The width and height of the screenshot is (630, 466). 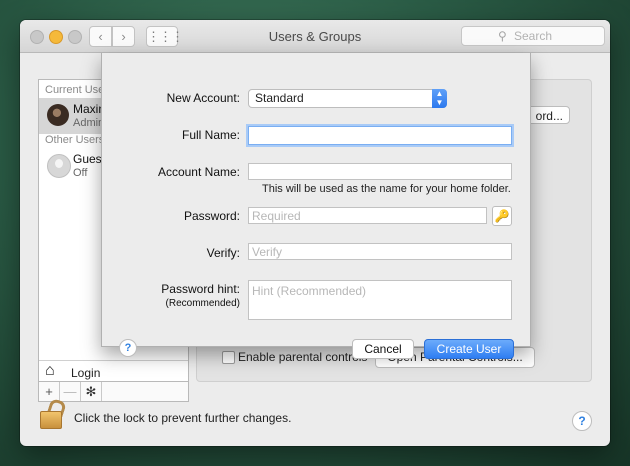 I want to click on account-type-value: Standard, so click(x=279, y=98).